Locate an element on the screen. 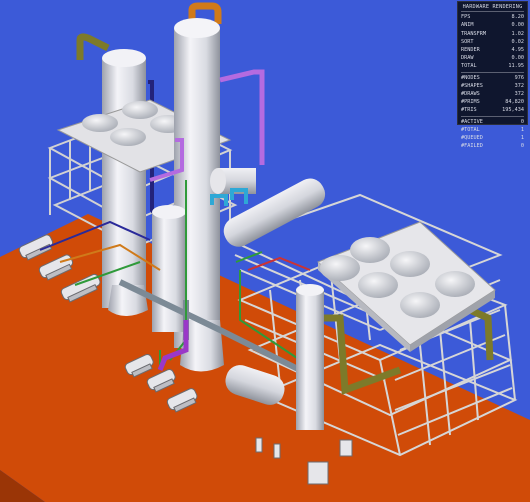 The width and height of the screenshot is (530, 502). stats-label: #DRAWS is located at coordinates (470, 94).